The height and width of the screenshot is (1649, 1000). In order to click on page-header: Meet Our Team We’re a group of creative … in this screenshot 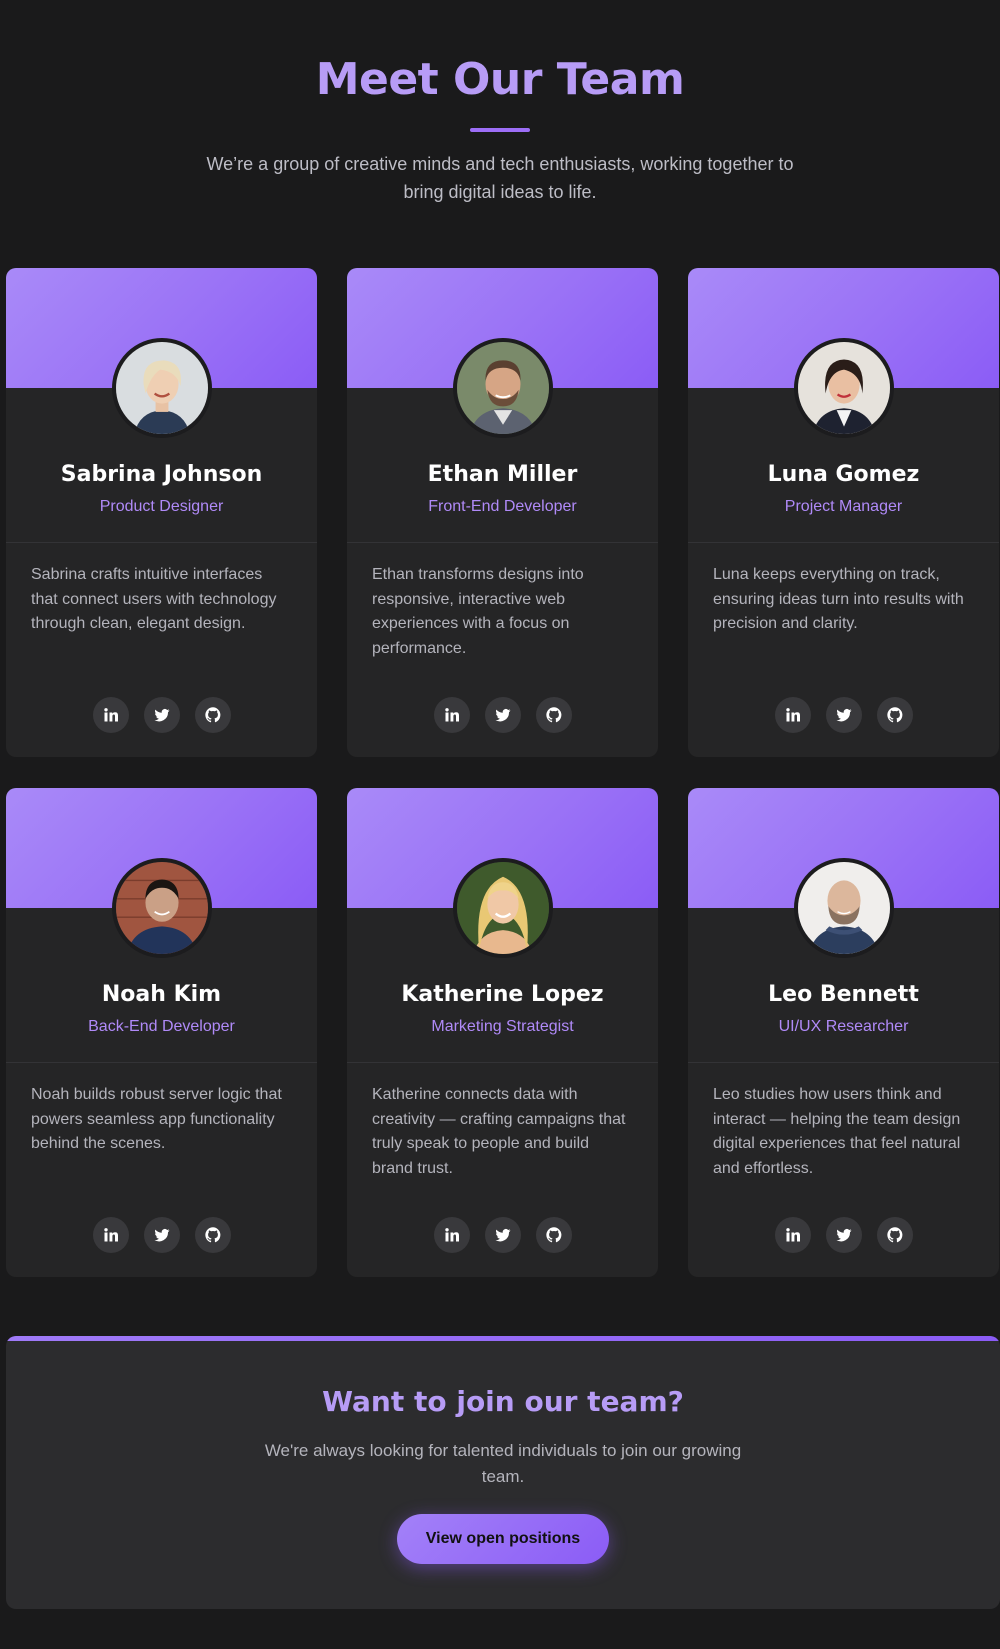, I will do `click(500, 103)`.